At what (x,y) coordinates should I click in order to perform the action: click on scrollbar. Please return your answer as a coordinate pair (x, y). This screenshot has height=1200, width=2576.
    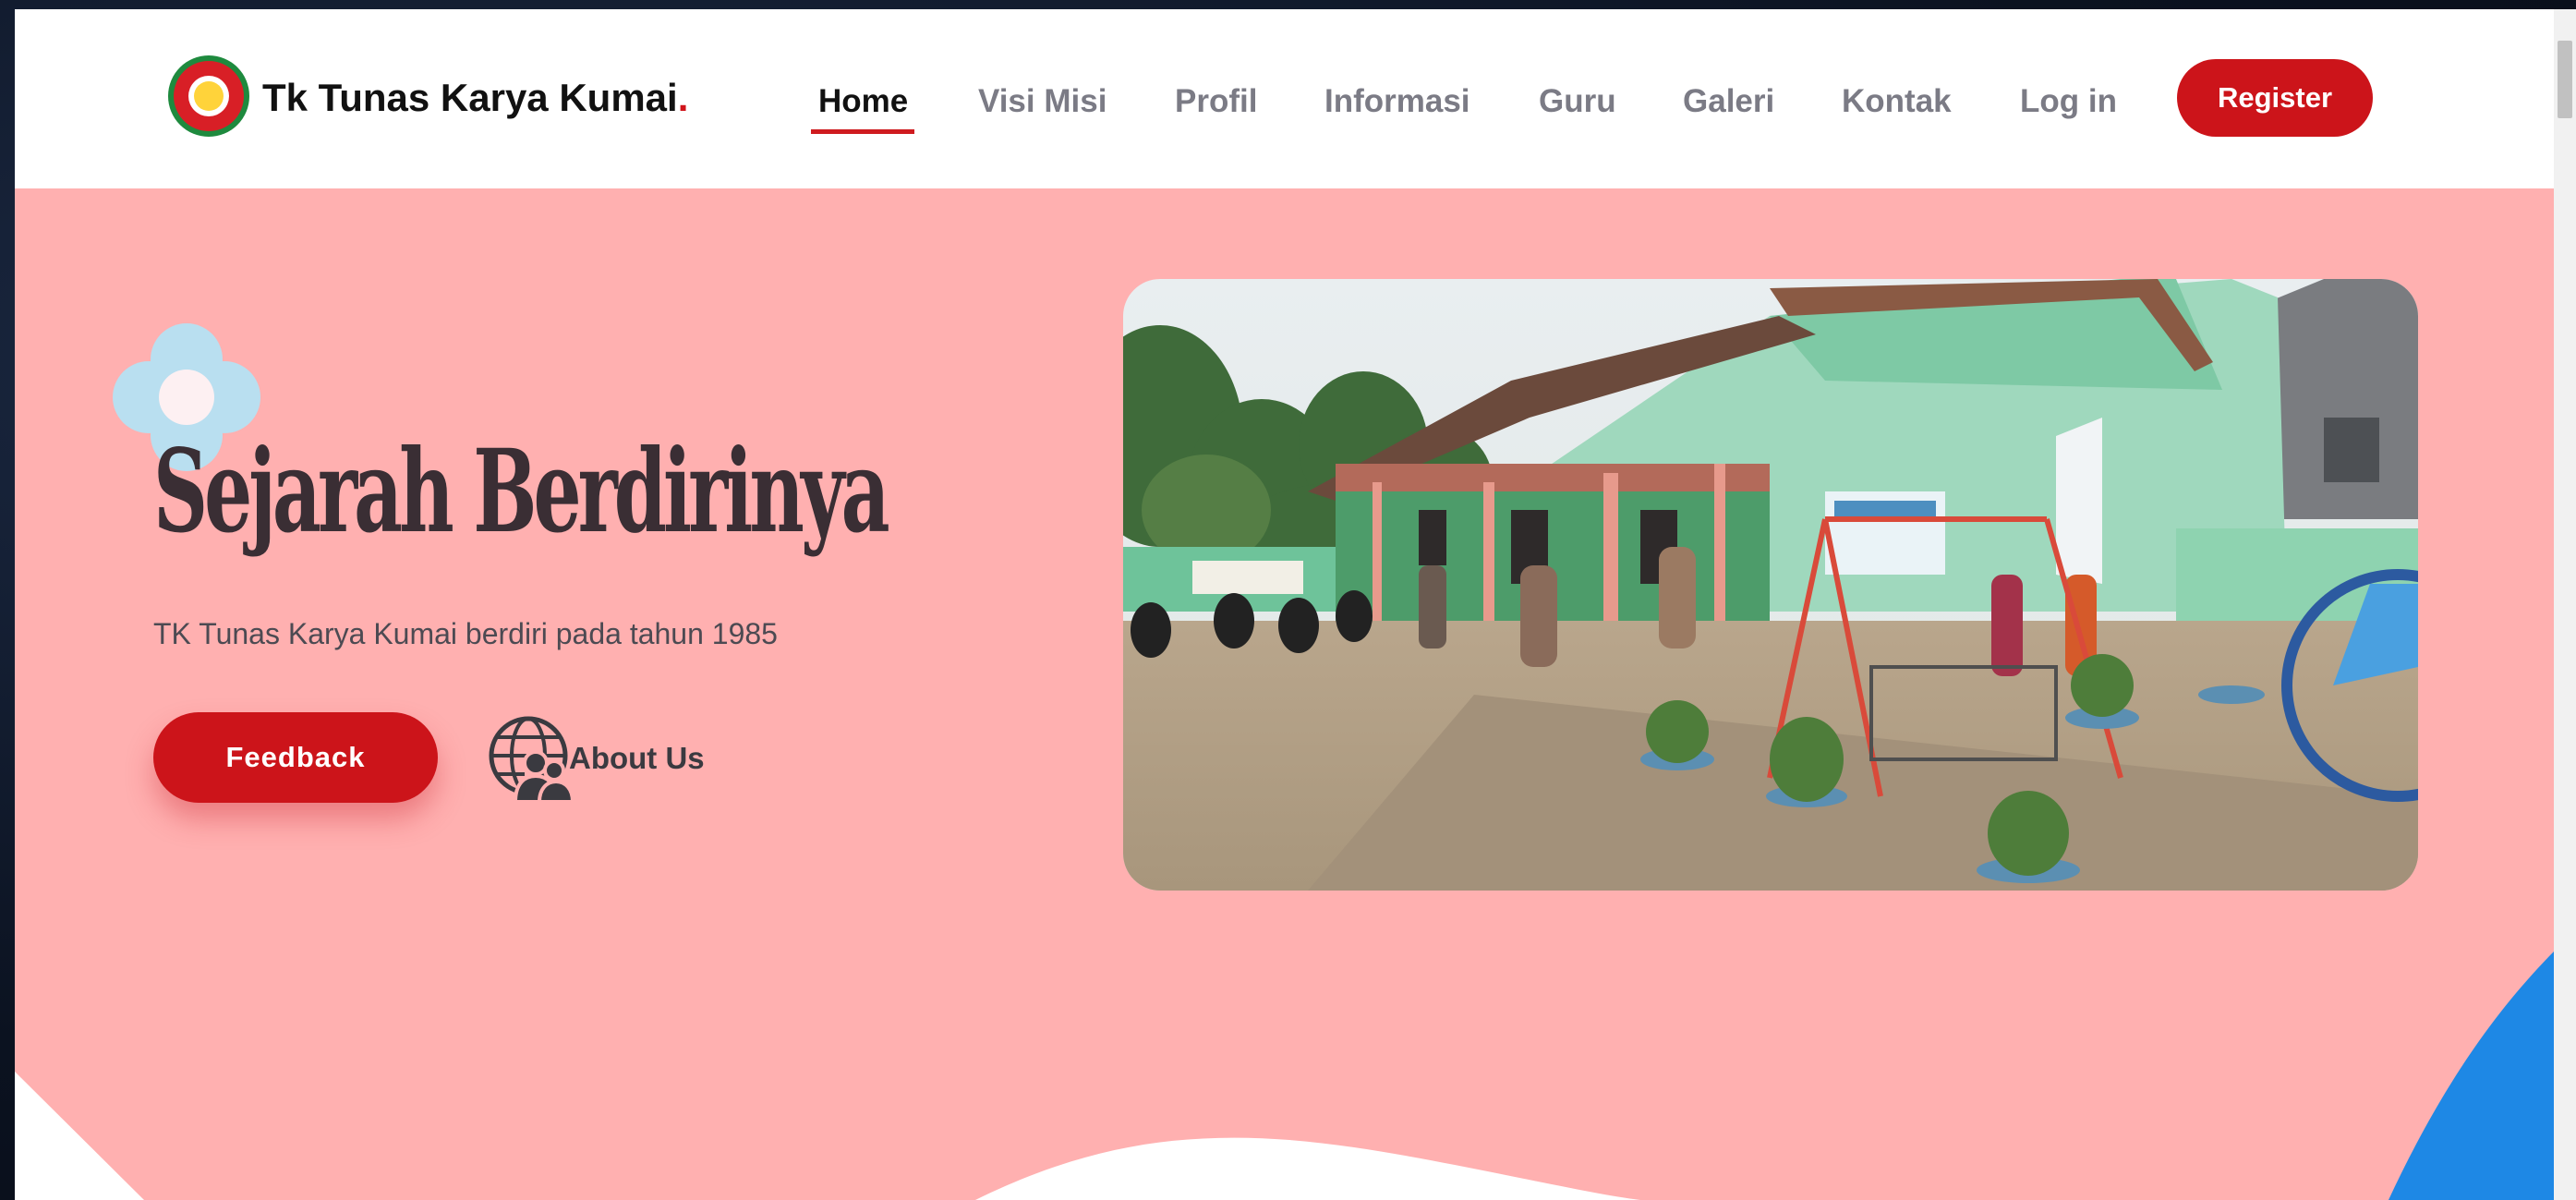
    Looking at the image, I should click on (2565, 604).